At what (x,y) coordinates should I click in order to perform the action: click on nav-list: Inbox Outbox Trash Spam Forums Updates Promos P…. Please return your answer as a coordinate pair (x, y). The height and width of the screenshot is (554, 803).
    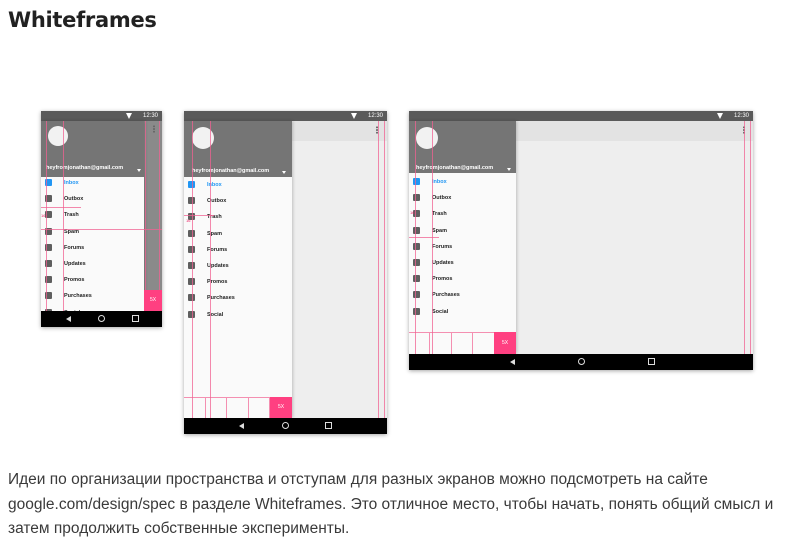
    Looking at the image, I should click on (92, 218).